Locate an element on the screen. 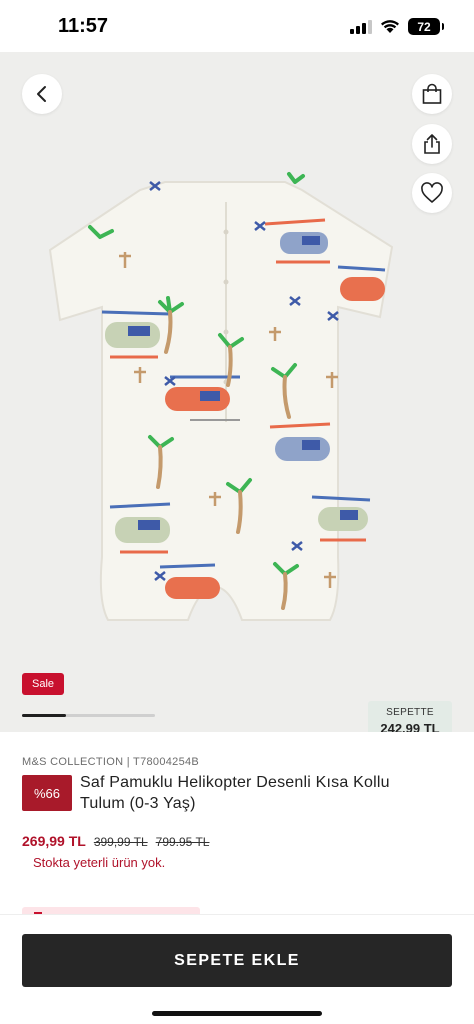  battery-icon: 72 is located at coordinates (426, 26).